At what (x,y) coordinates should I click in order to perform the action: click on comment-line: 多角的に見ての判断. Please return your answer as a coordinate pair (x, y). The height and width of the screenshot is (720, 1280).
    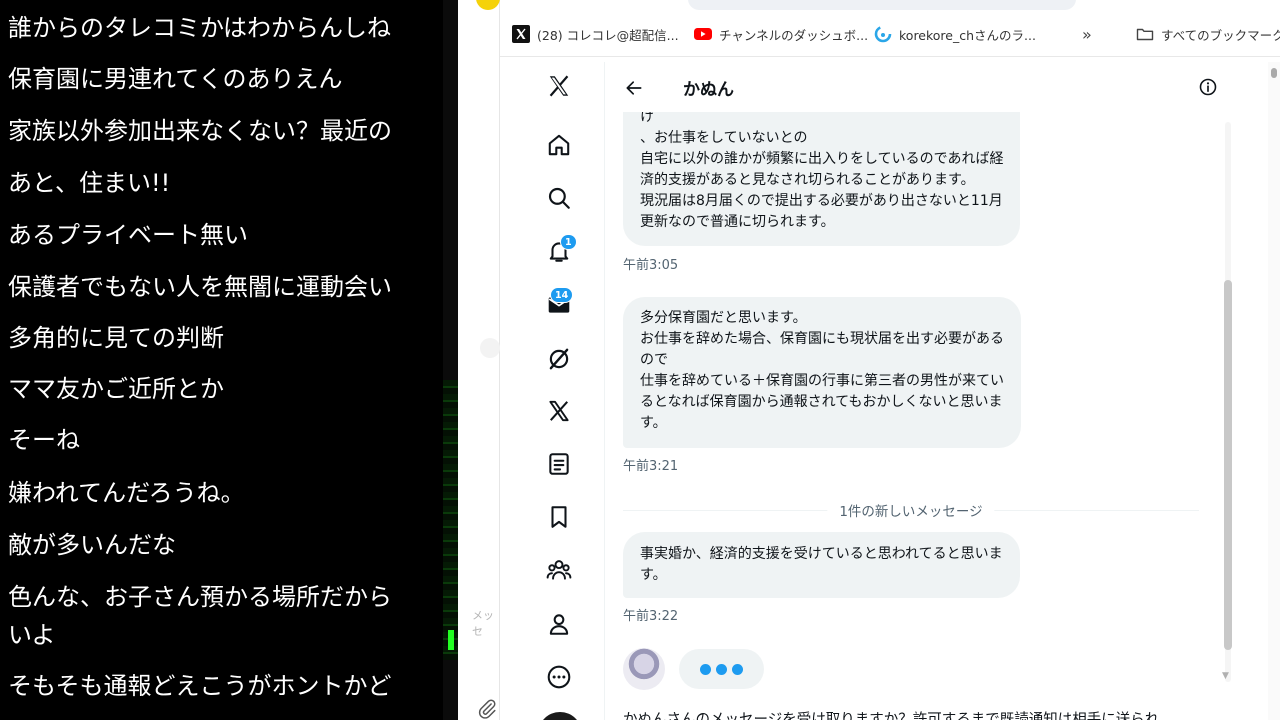
    Looking at the image, I should click on (116, 338).